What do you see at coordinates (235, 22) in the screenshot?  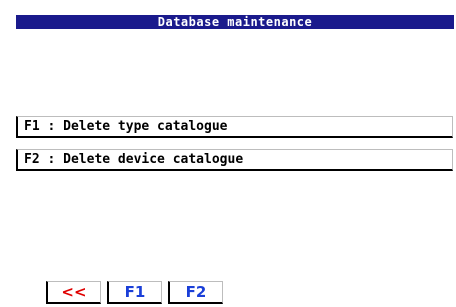 I see `window-title: Database maintenance` at bounding box center [235, 22].